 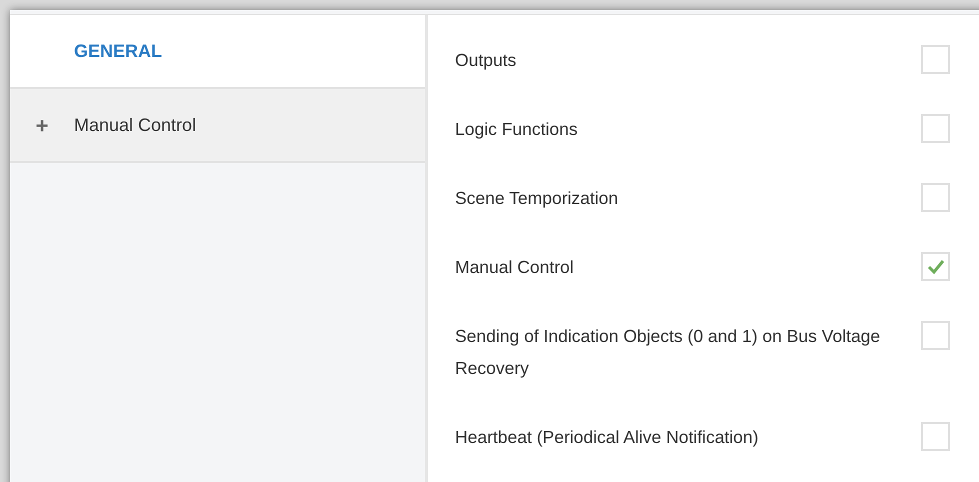 What do you see at coordinates (217, 126) in the screenshot?
I see `sidebar-item: + Manual Control` at bounding box center [217, 126].